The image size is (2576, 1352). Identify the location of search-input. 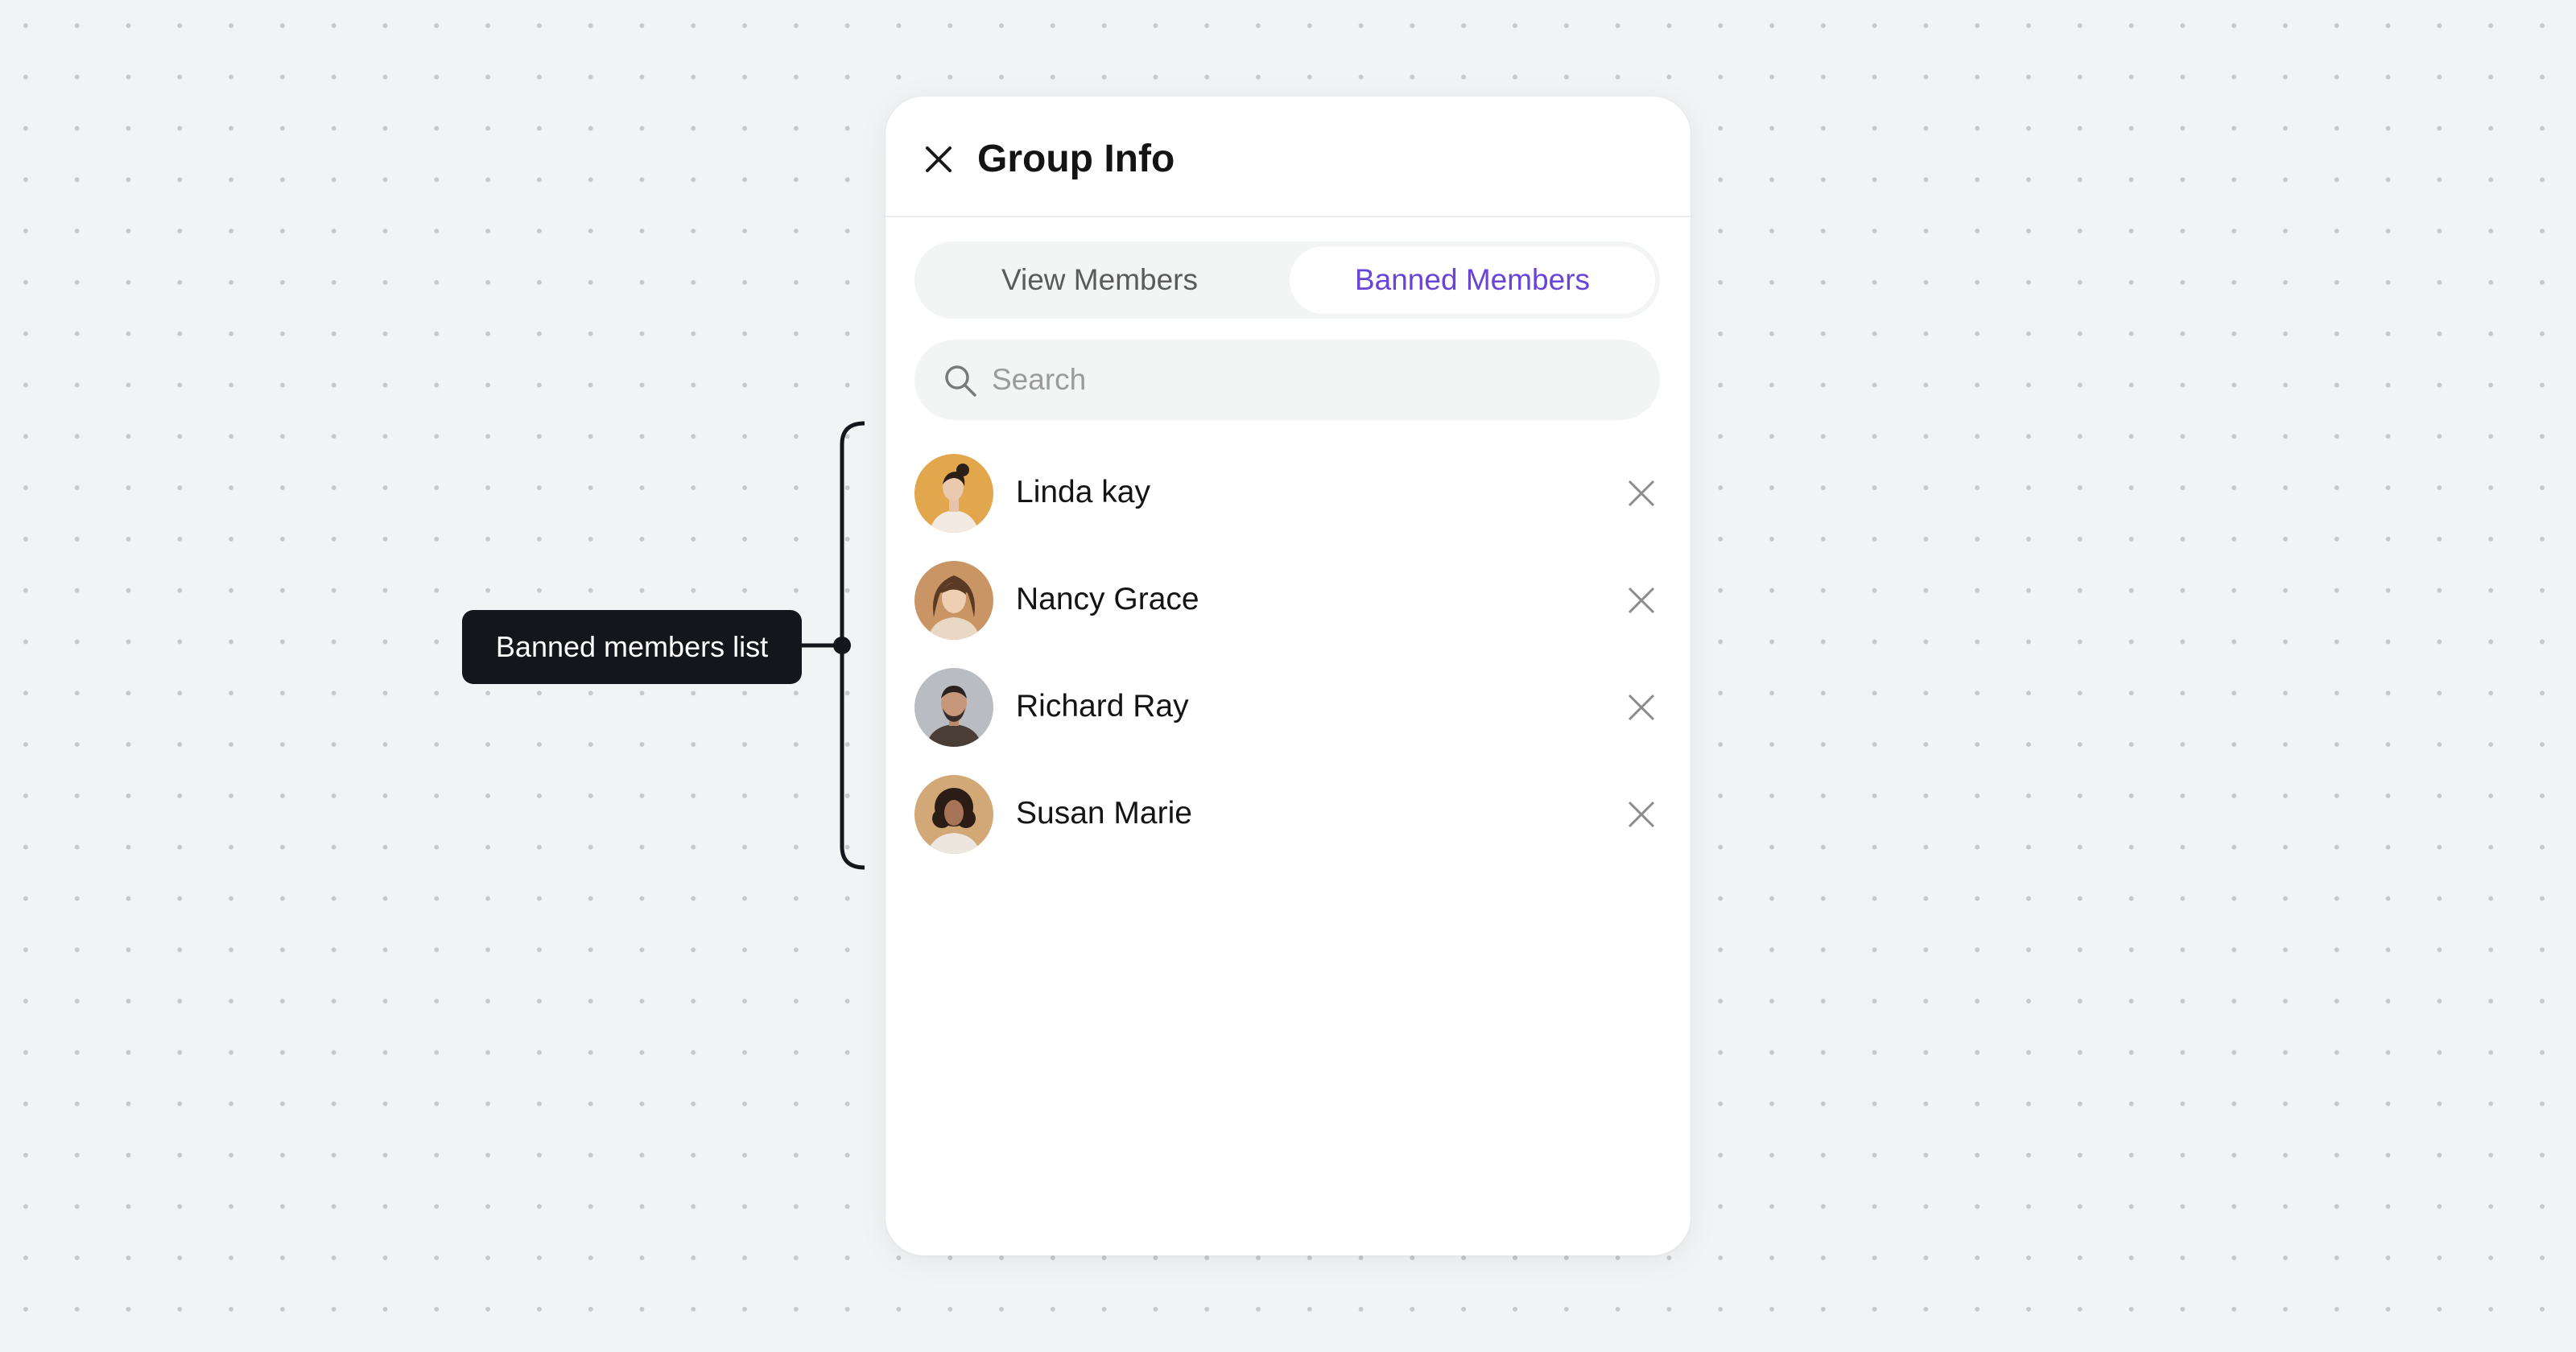
(1306, 380).